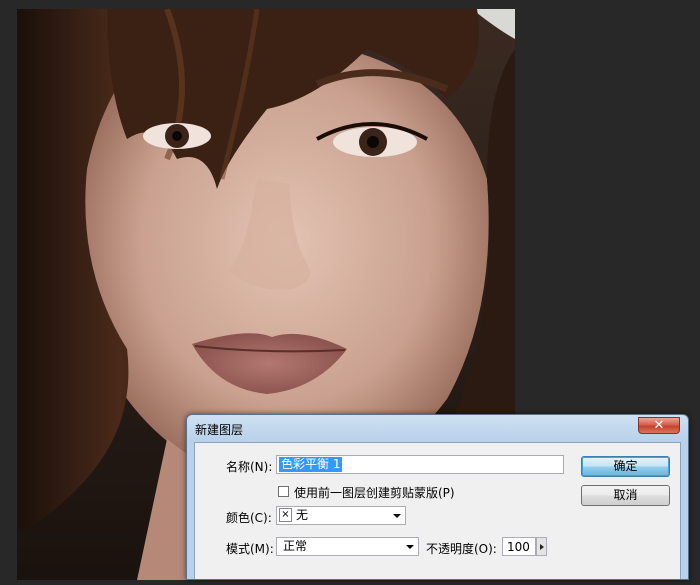  Describe the element at coordinates (347, 546) in the screenshot. I see `blend-mode-select: 正常` at that location.